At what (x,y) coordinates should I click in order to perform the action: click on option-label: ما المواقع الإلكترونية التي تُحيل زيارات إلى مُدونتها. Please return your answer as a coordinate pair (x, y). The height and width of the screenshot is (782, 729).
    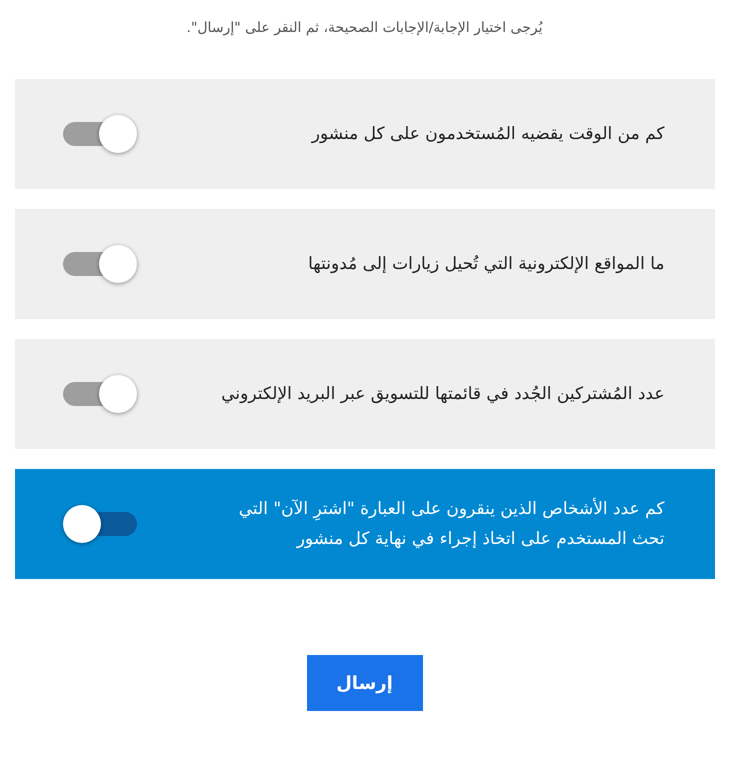
    Looking at the image, I should click on (486, 264).